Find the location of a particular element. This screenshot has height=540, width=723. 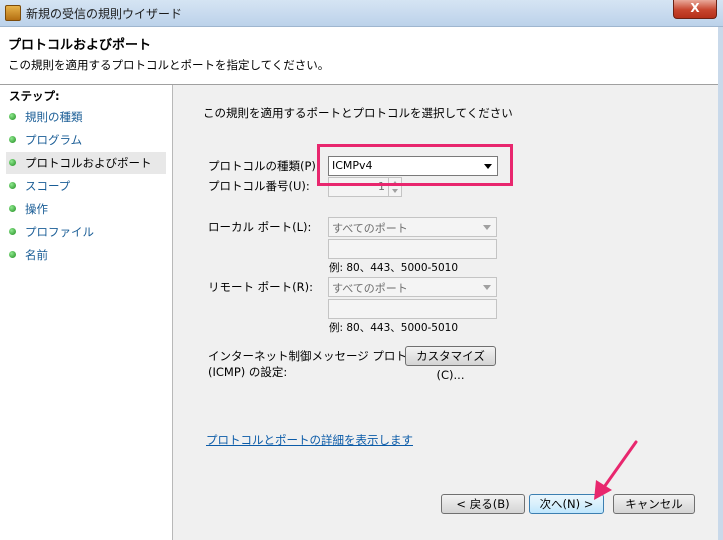

step-label: 規則の種類 is located at coordinates (54, 117).